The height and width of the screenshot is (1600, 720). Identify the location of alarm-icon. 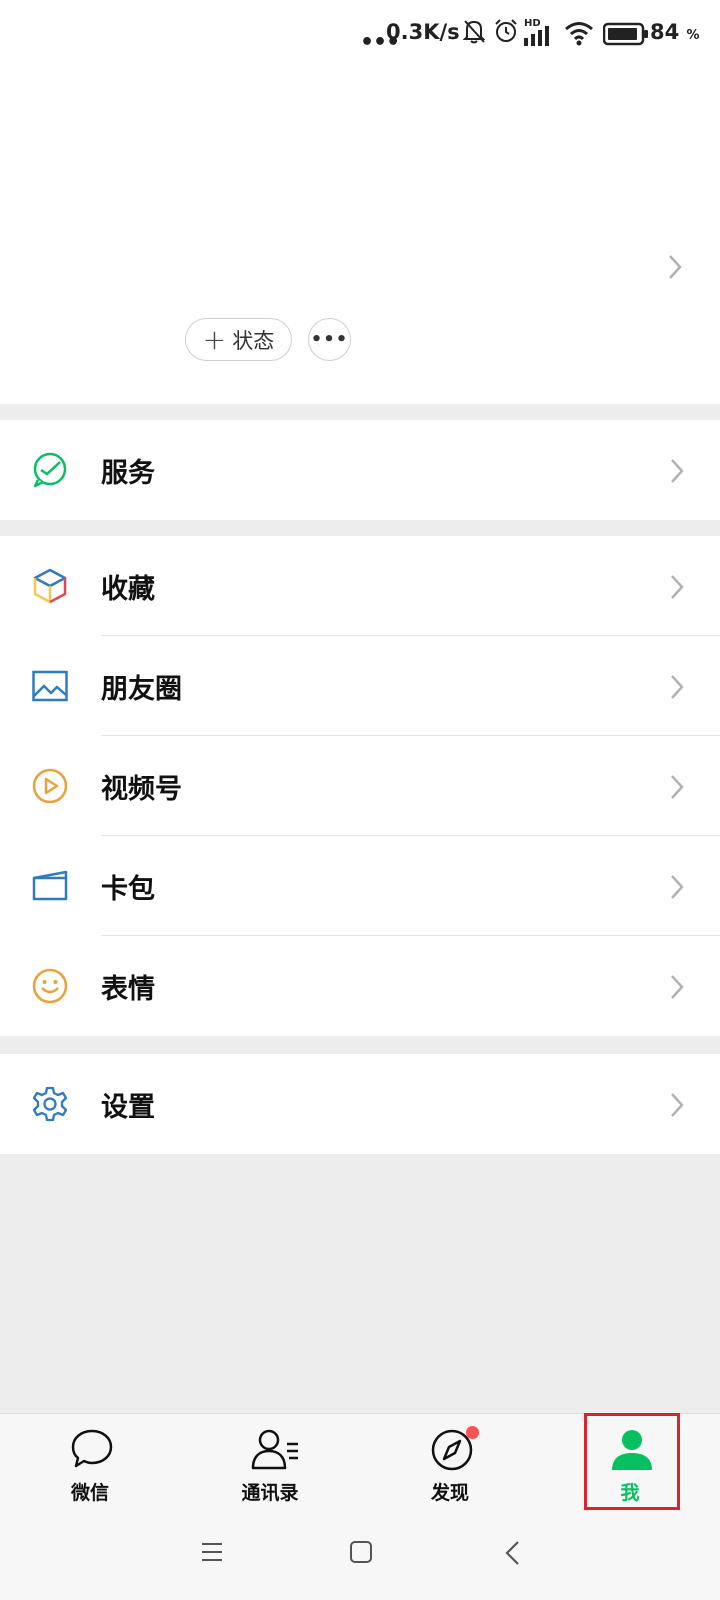
(506, 30).